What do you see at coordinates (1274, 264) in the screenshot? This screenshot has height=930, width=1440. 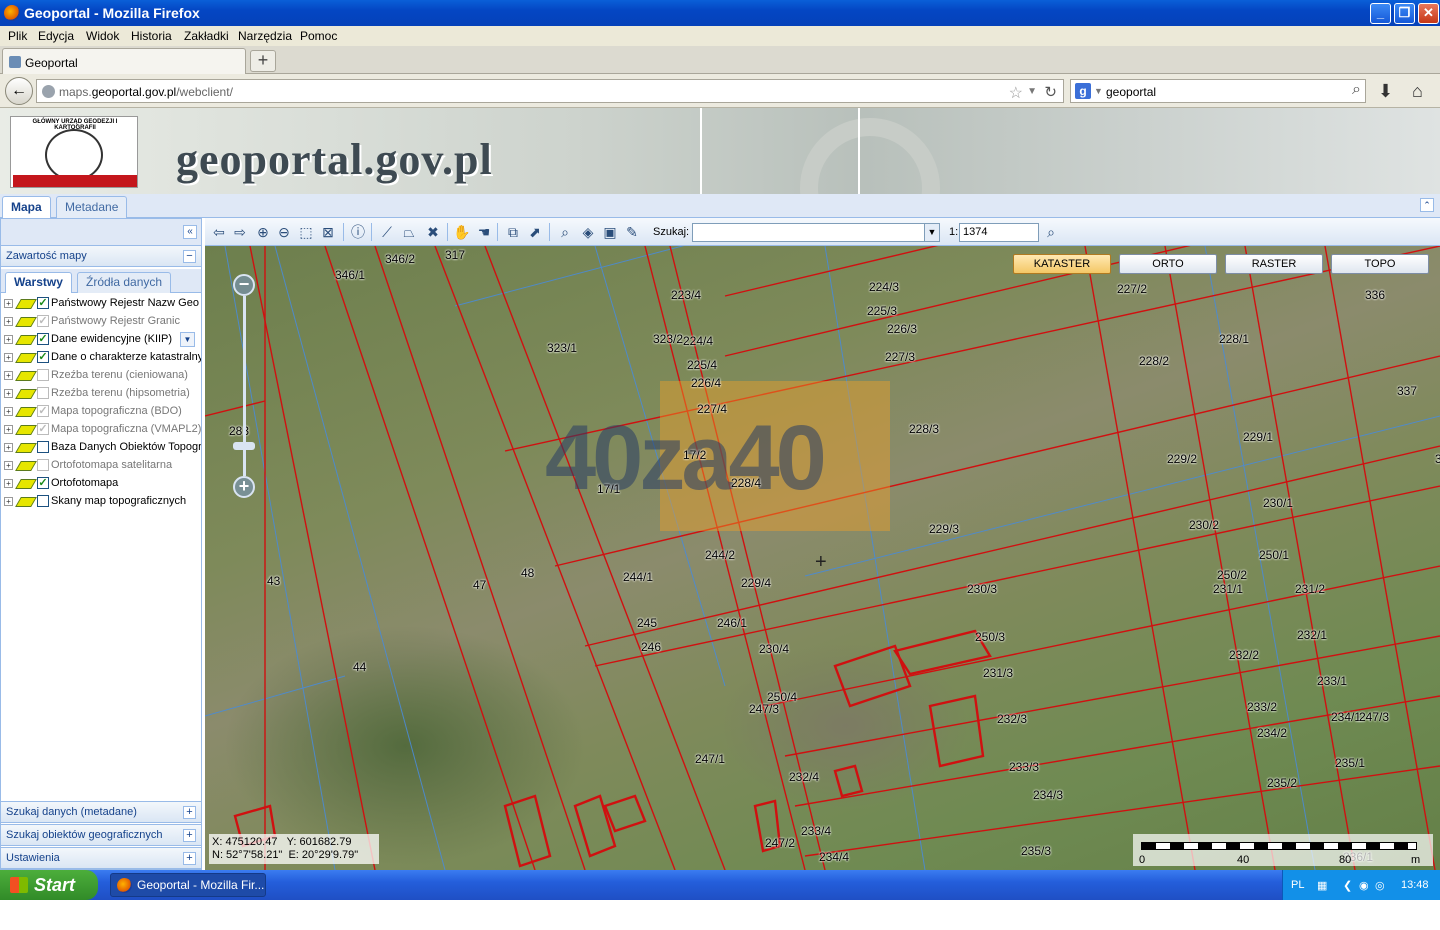 I see `basemap-raster-button: RASTER` at bounding box center [1274, 264].